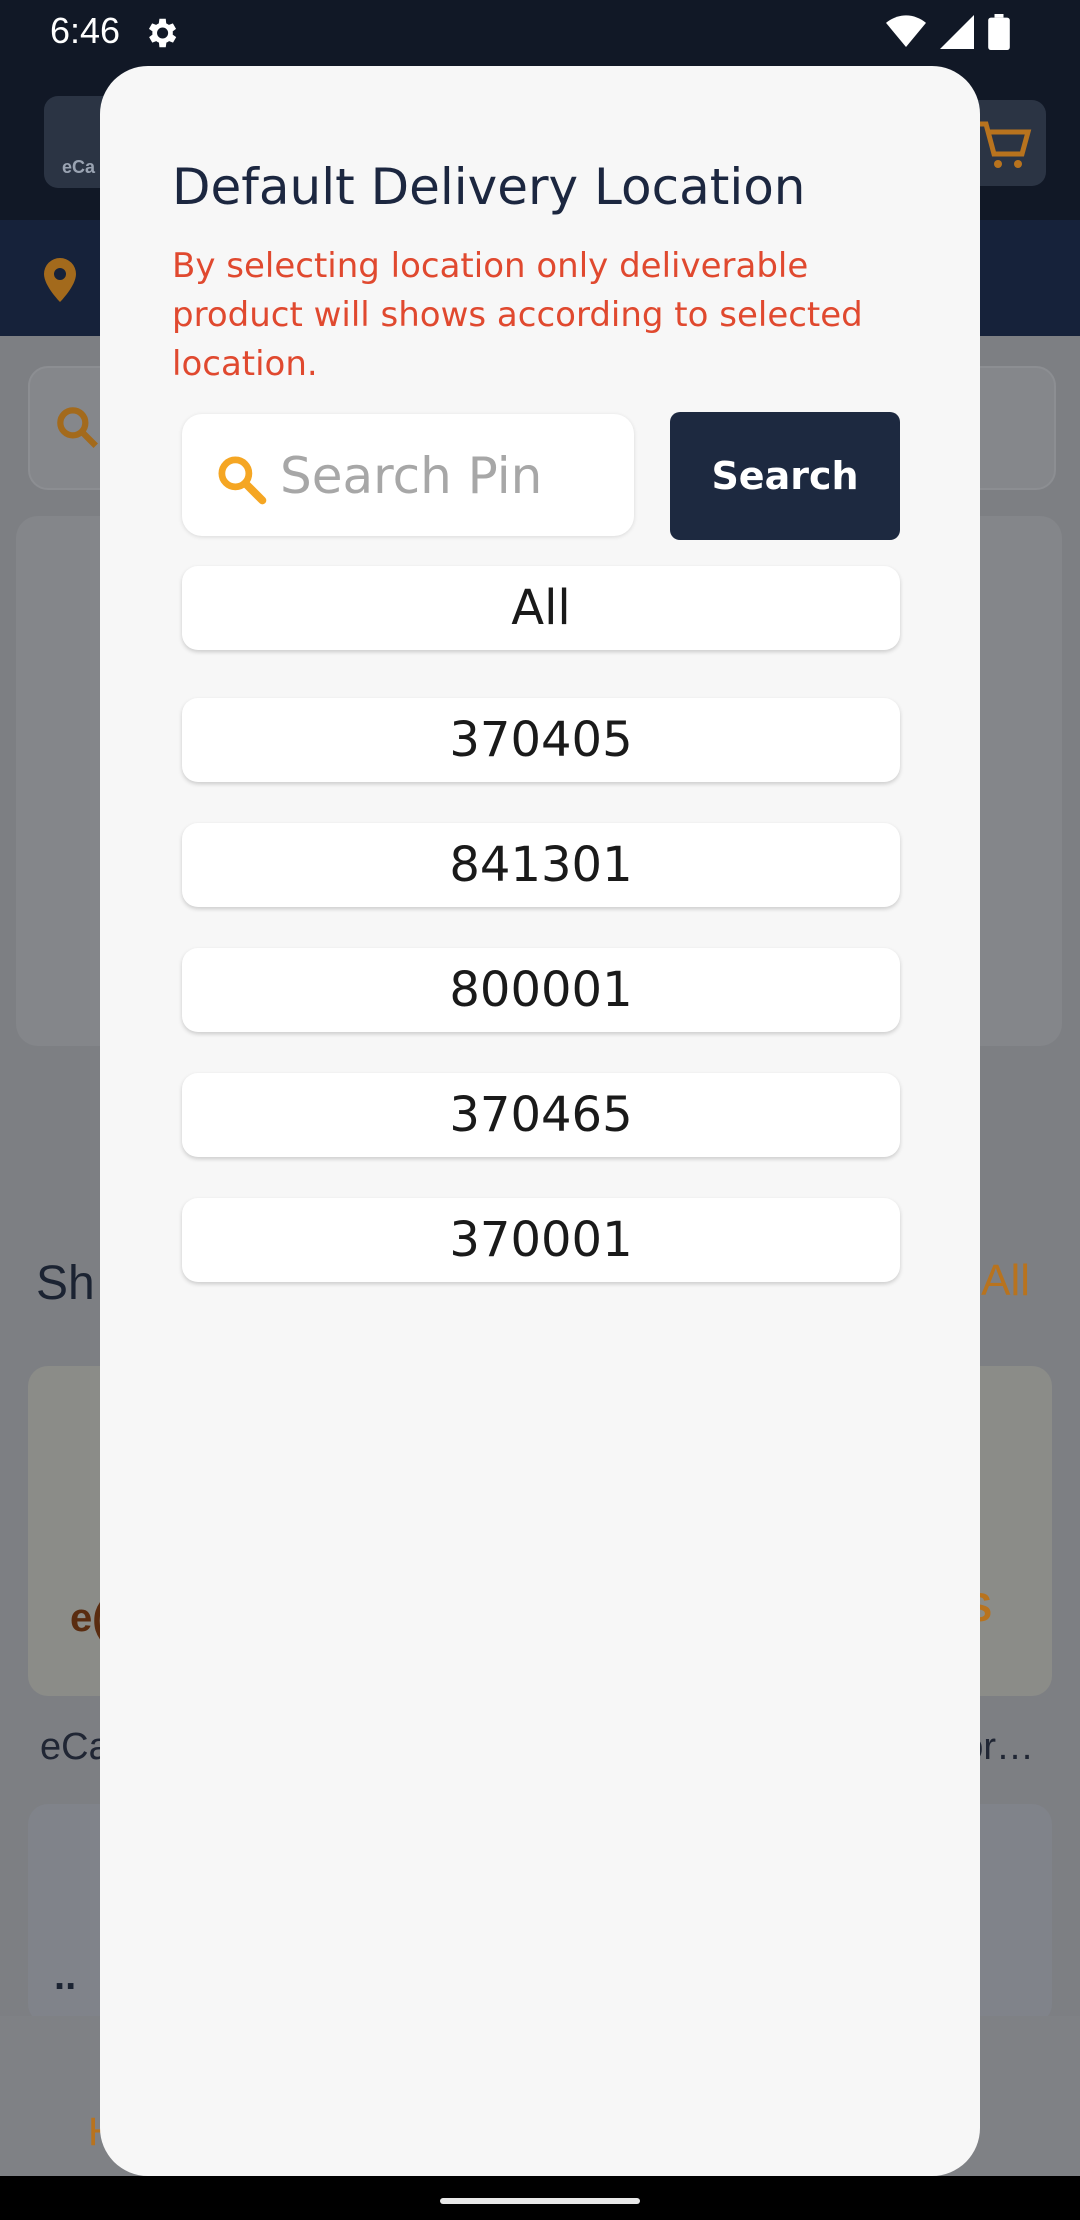  What do you see at coordinates (489, 187) in the screenshot?
I see `dialog-title: Default Delivery Location` at bounding box center [489, 187].